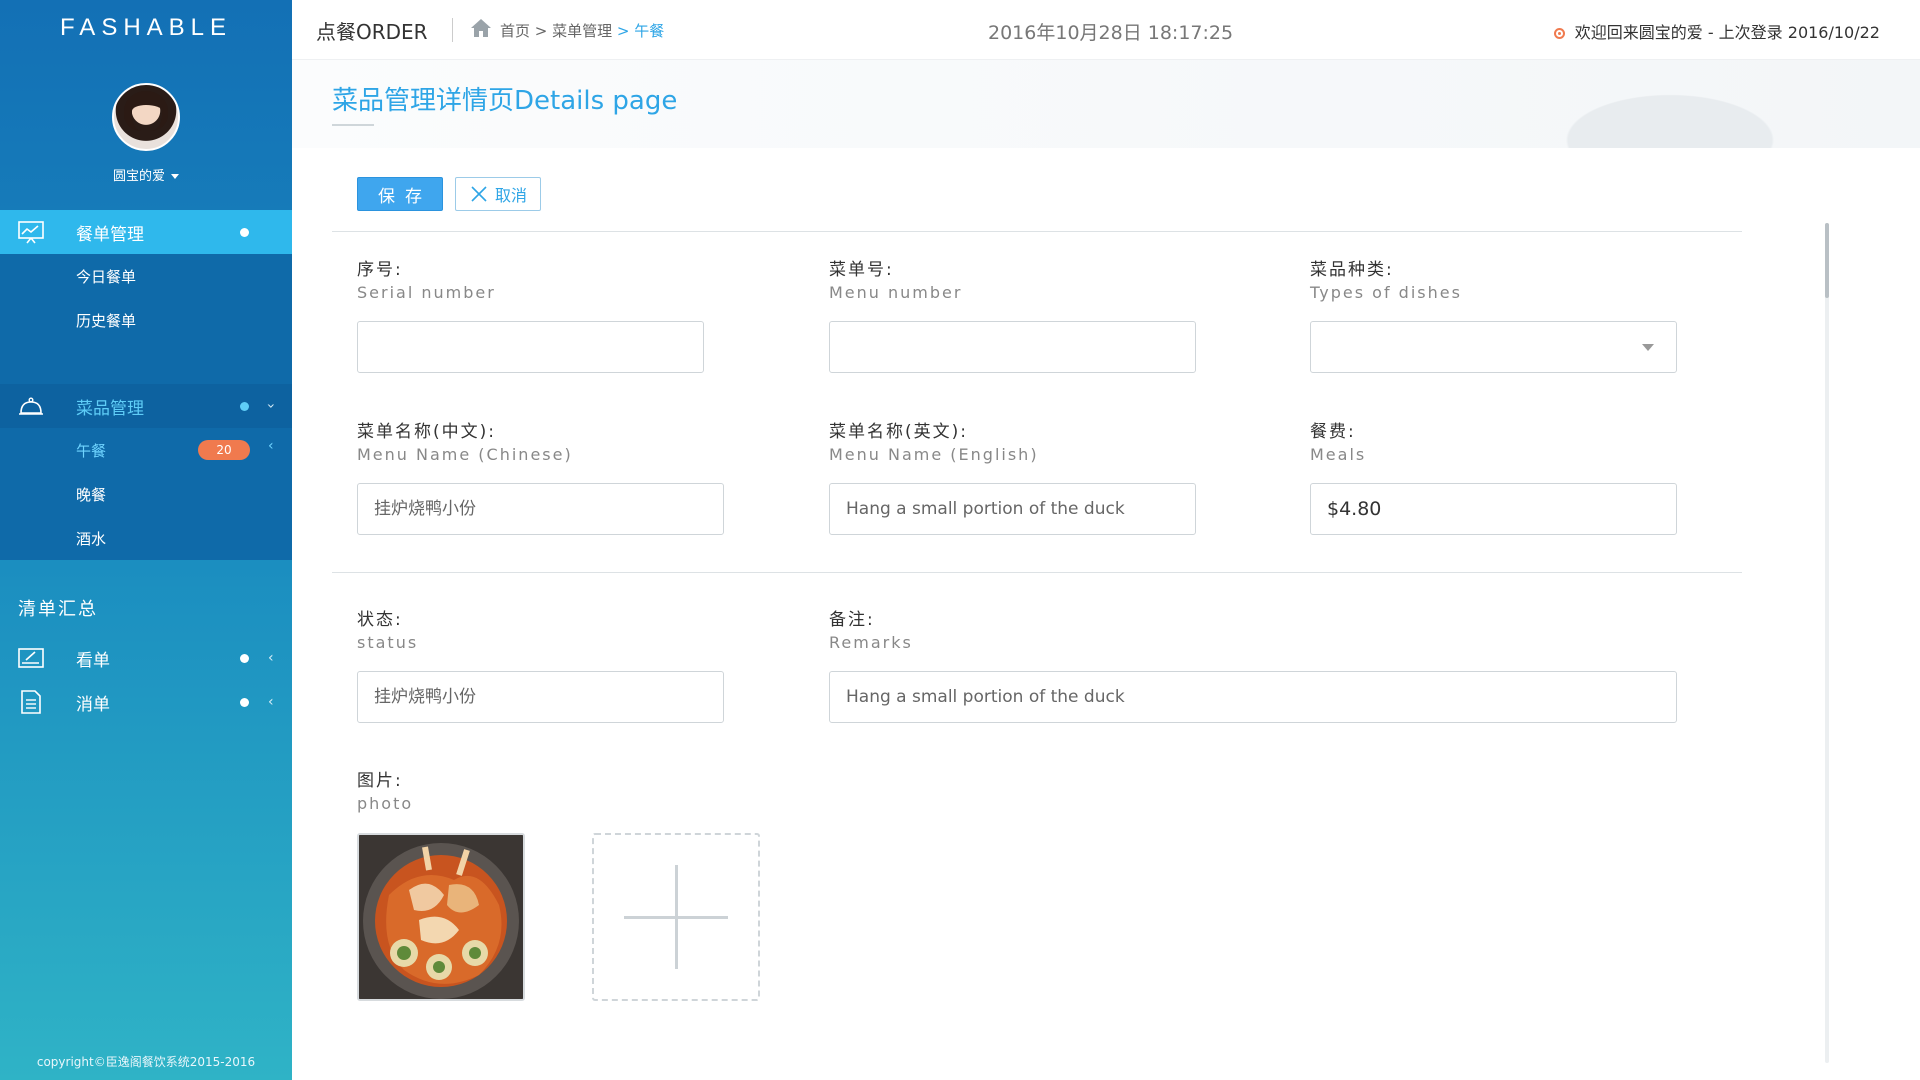 The width and height of the screenshot is (1920, 1080). I want to click on dish-photo-image, so click(441, 917).